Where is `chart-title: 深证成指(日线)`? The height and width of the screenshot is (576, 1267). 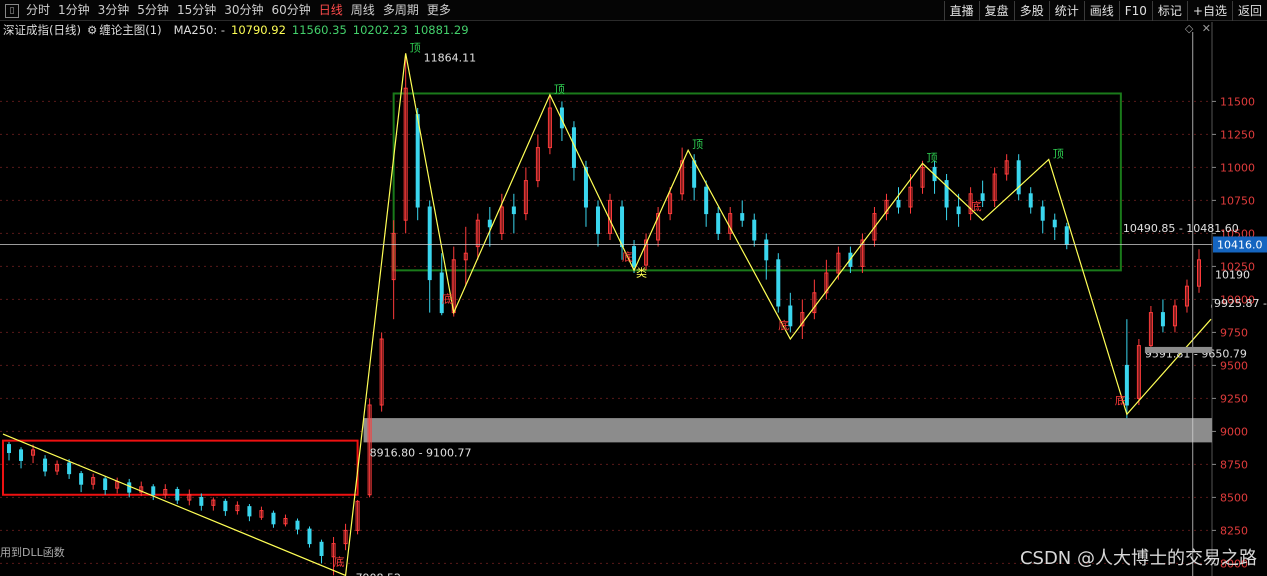 chart-title: 深证成指(日线) is located at coordinates (42, 30).